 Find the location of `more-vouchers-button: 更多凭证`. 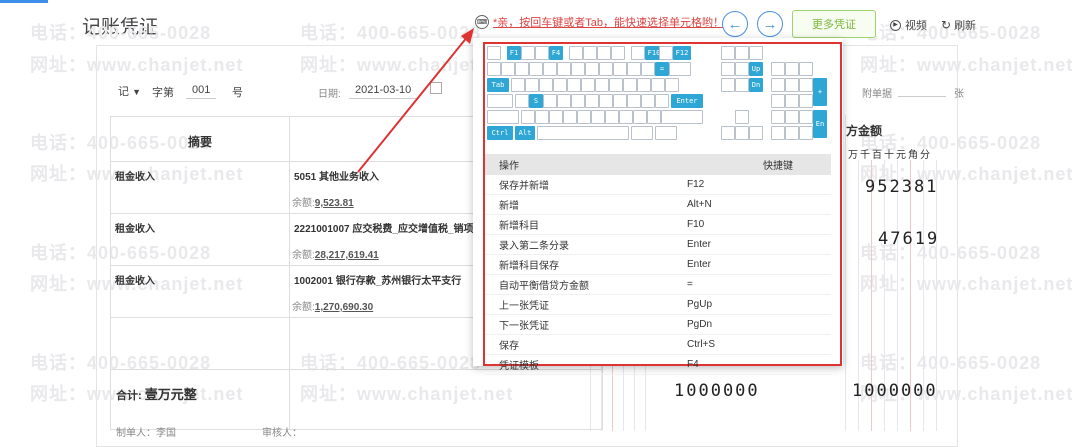

more-vouchers-button: 更多凭证 is located at coordinates (834, 24).